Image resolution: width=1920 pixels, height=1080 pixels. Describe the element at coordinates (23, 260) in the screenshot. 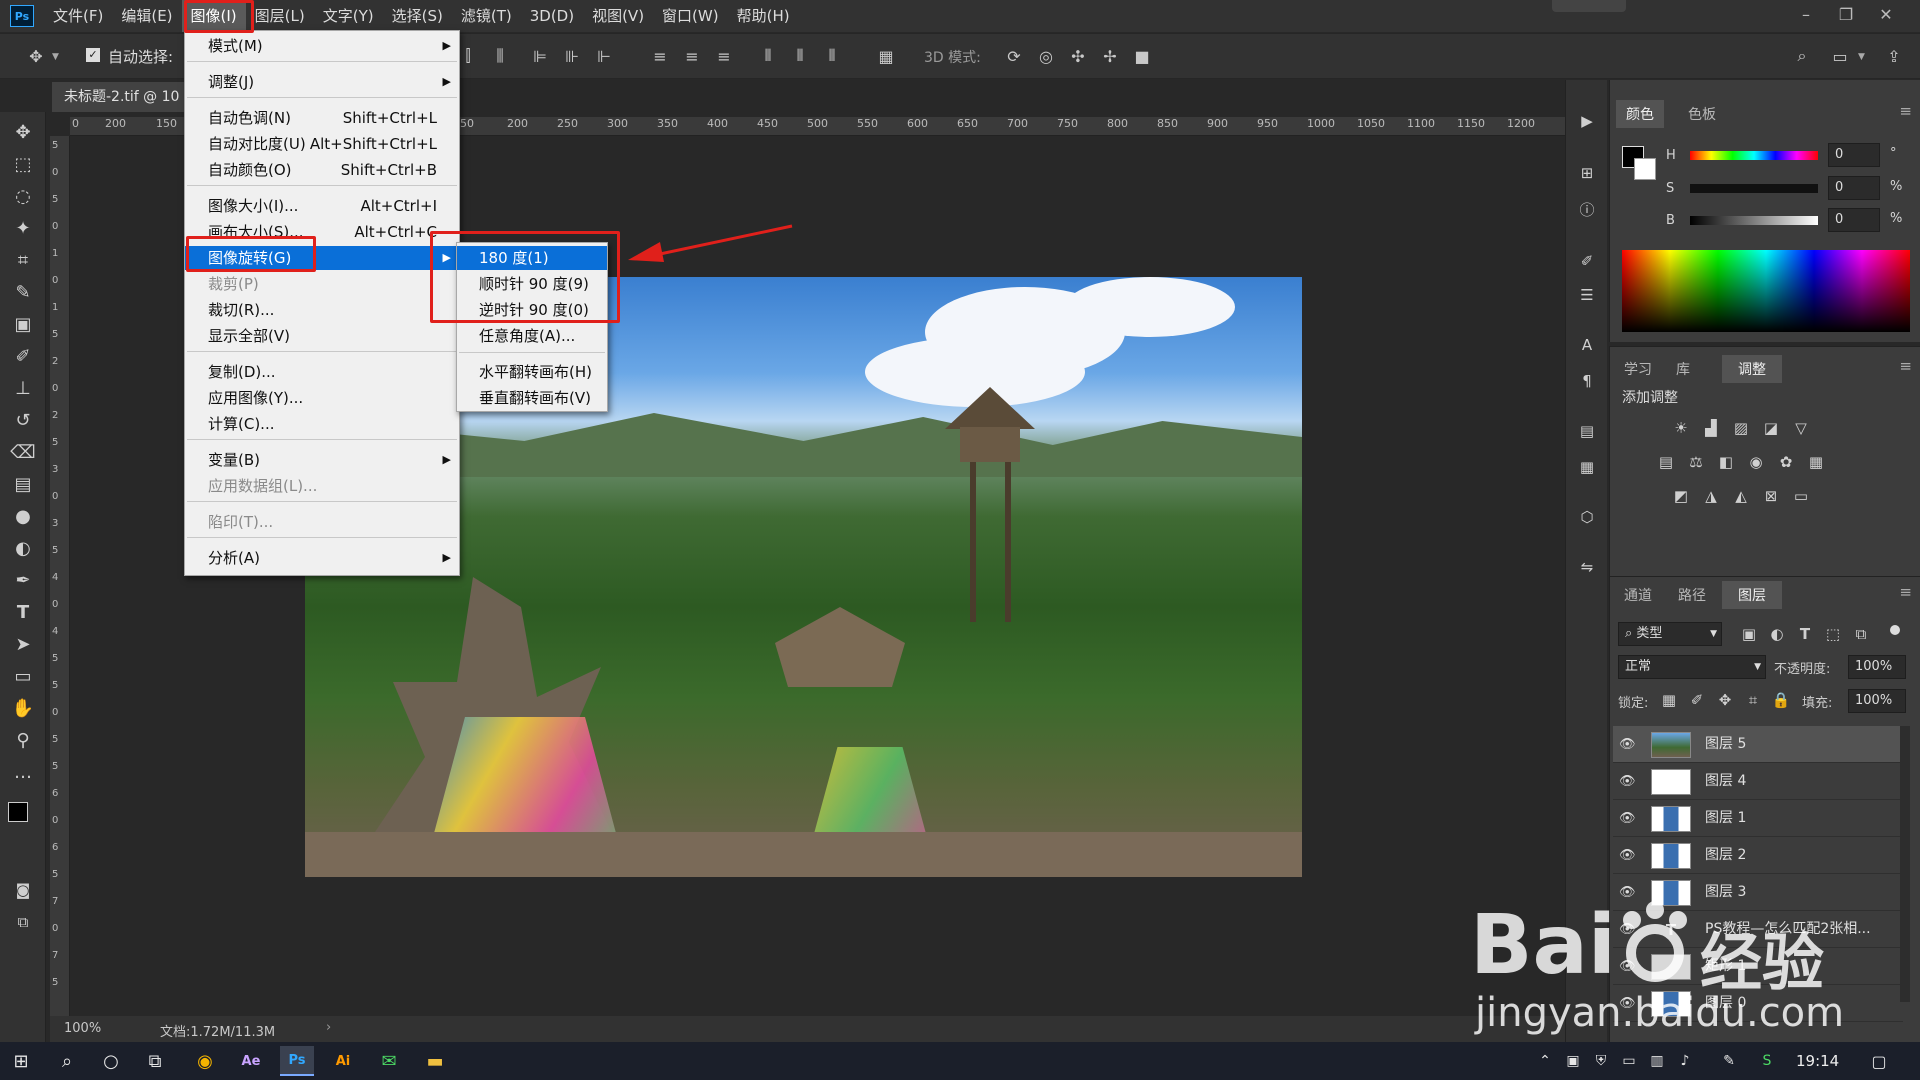

I see `crop-tool-icon: ⌗` at that location.